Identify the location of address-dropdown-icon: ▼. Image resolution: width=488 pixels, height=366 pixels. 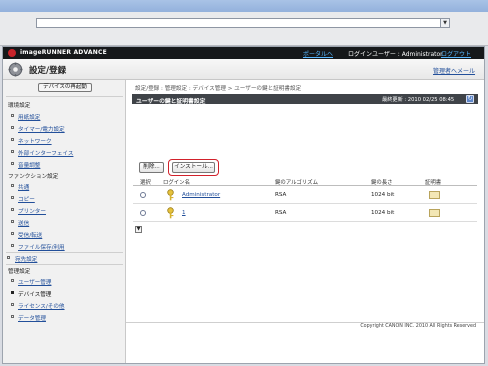
(444, 23).